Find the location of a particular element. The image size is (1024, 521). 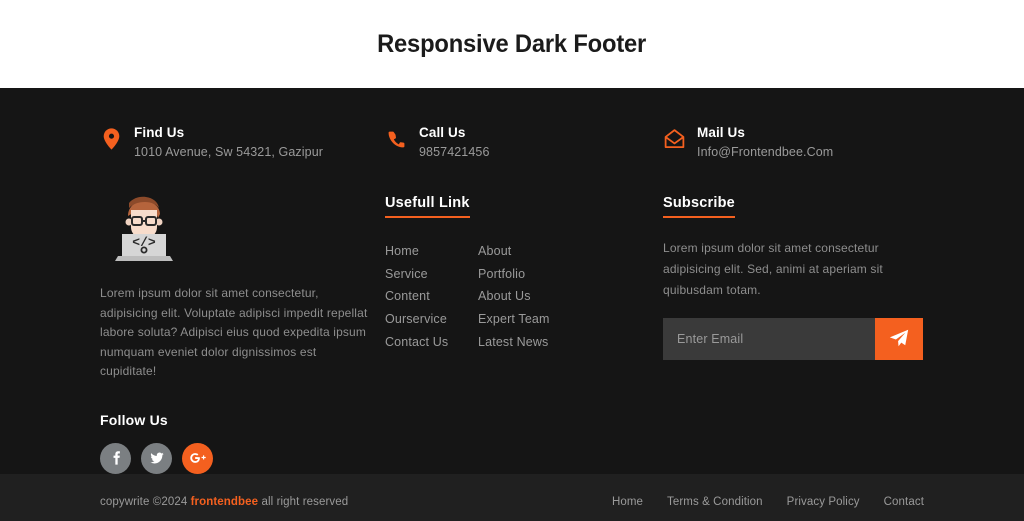

link-item: Latest News is located at coordinates (514, 342).